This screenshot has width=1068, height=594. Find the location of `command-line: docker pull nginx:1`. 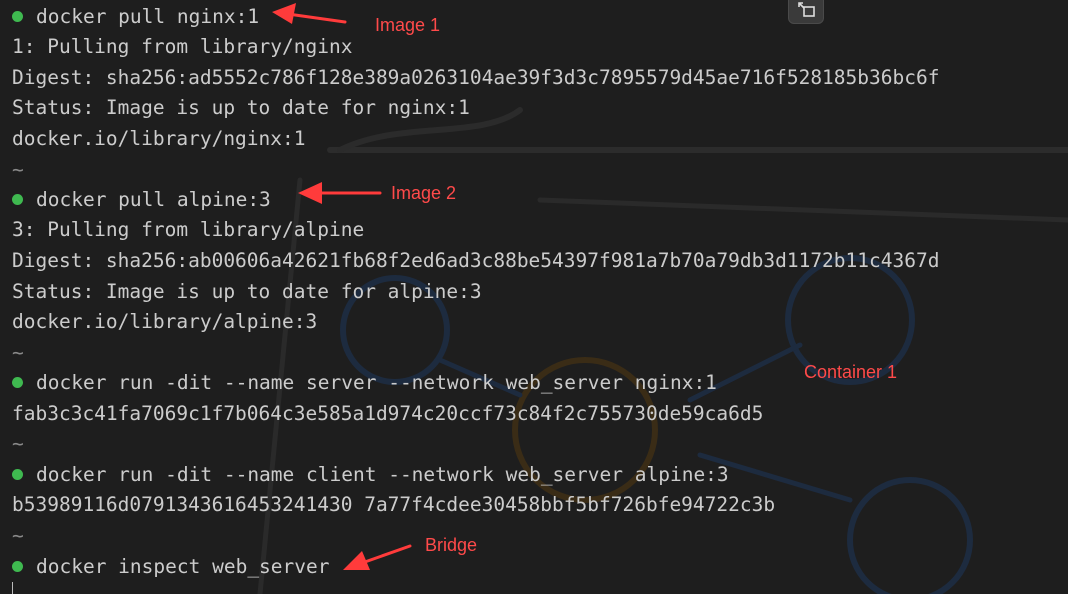

command-line: docker pull nginx:1 is located at coordinates (135, 17).